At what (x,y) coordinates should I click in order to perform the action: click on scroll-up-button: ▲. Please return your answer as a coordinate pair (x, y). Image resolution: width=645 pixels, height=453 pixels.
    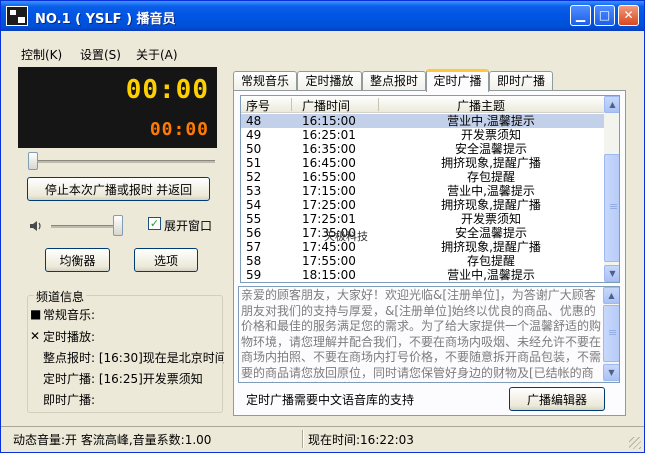
    Looking at the image, I should click on (611, 104).